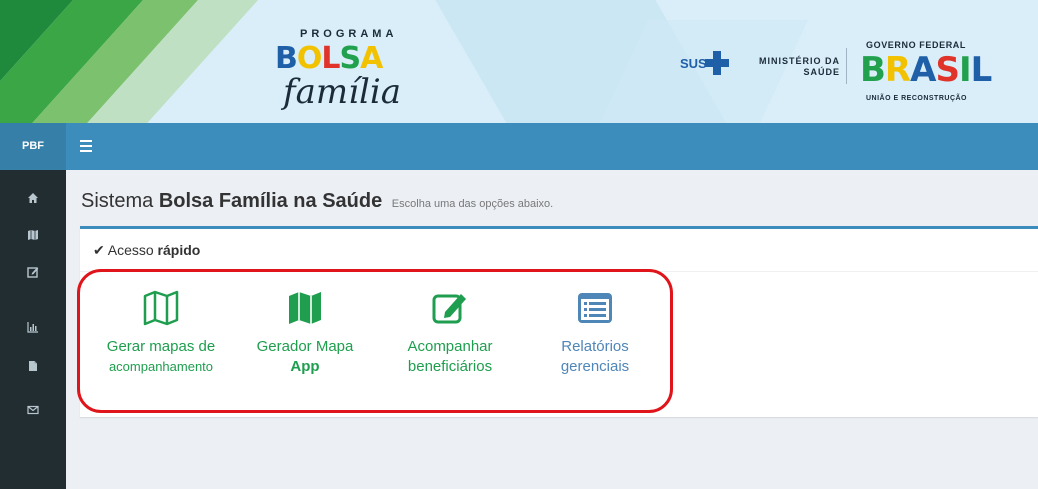  I want to click on sus-logo-text: SUS, so click(693, 63).